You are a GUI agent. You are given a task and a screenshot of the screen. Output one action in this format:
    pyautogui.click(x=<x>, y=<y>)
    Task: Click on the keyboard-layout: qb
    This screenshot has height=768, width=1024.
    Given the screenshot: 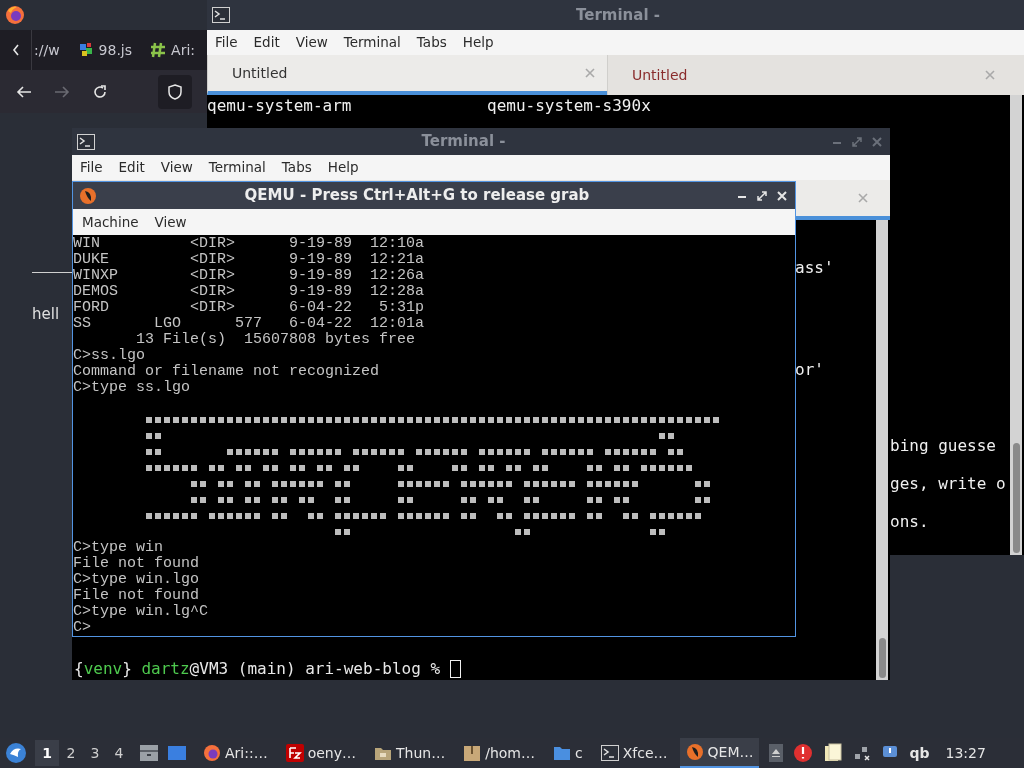 What is the action you would take?
    pyautogui.click(x=919, y=753)
    